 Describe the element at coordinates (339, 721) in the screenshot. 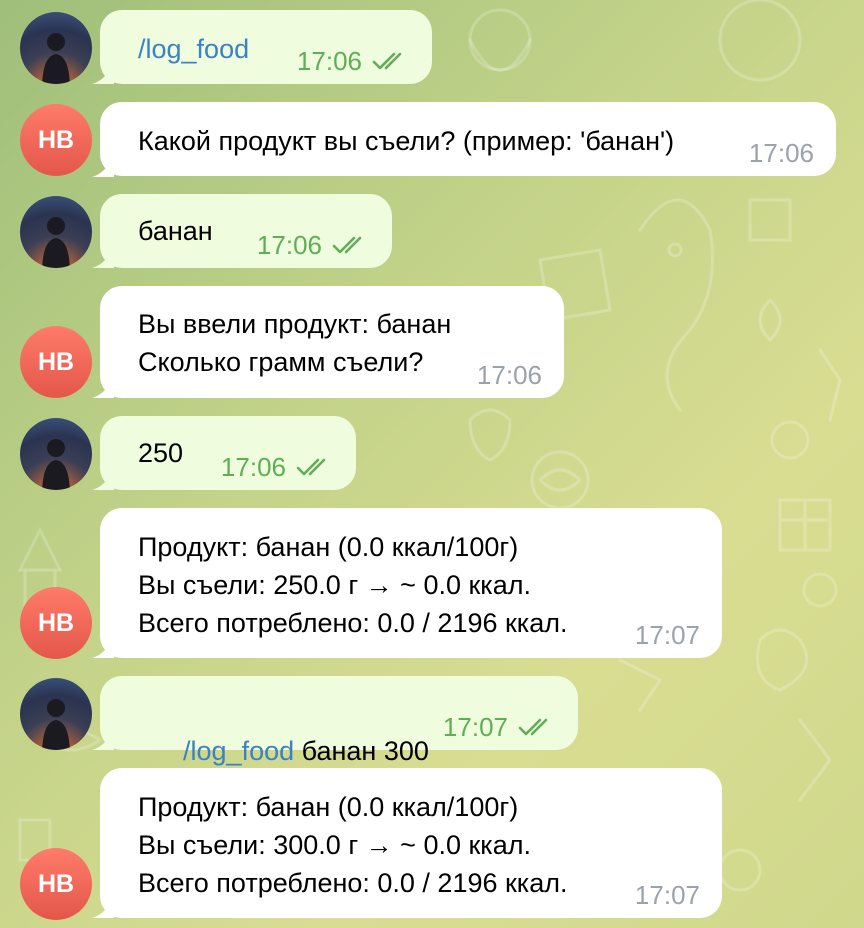

I see `message-bubble-outgoing: /log_food банан 300 17:07` at that location.